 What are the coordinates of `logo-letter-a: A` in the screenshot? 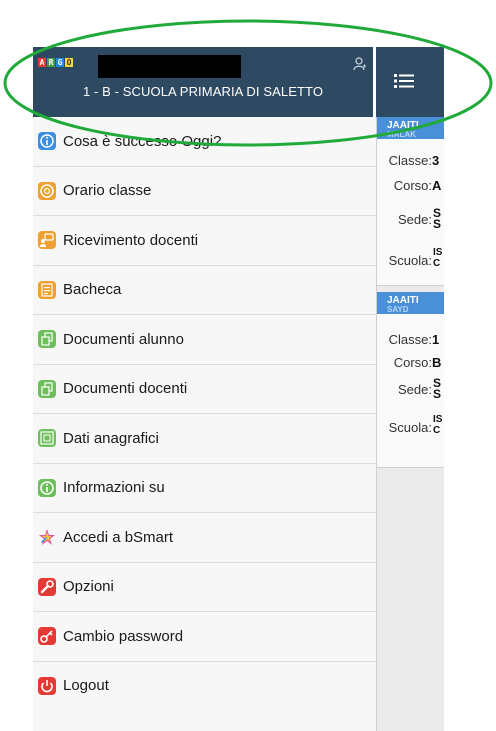 It's located at (42, 62).